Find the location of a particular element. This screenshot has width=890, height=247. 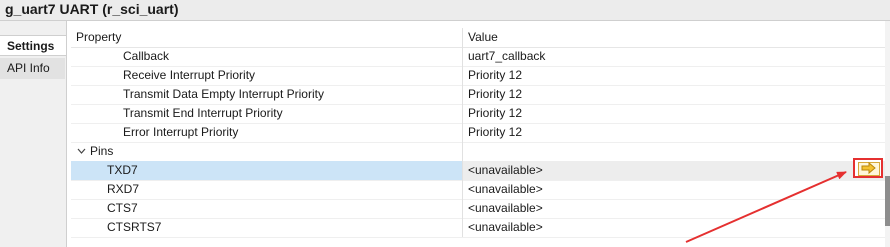

property-value: uart7_callback is located at coordinates (507, 56).